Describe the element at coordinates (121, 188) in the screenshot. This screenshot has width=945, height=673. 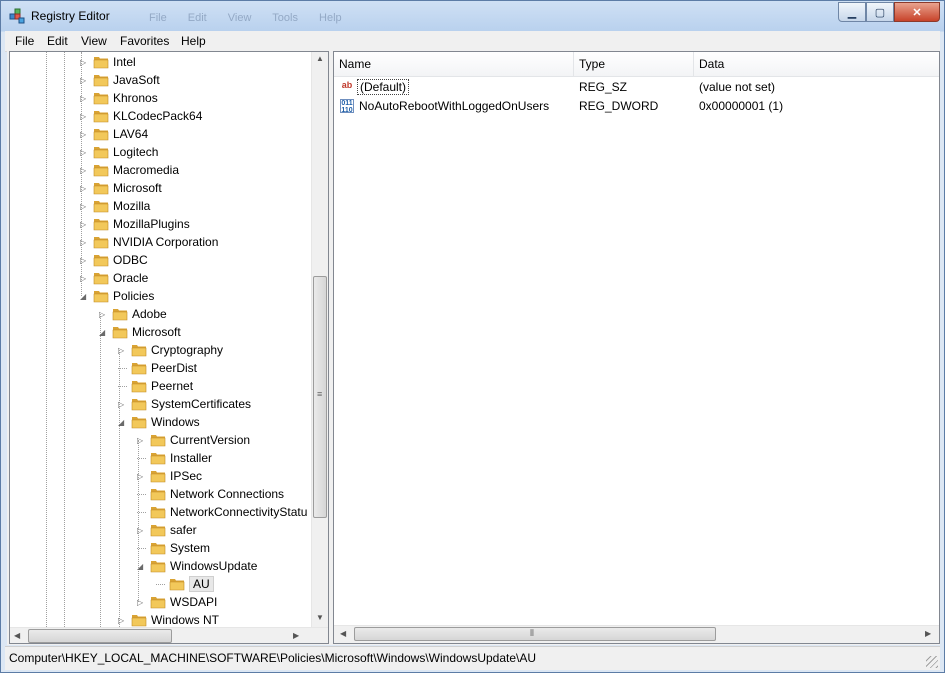
I see `tree-item: ▷ Microsoft` at that location.